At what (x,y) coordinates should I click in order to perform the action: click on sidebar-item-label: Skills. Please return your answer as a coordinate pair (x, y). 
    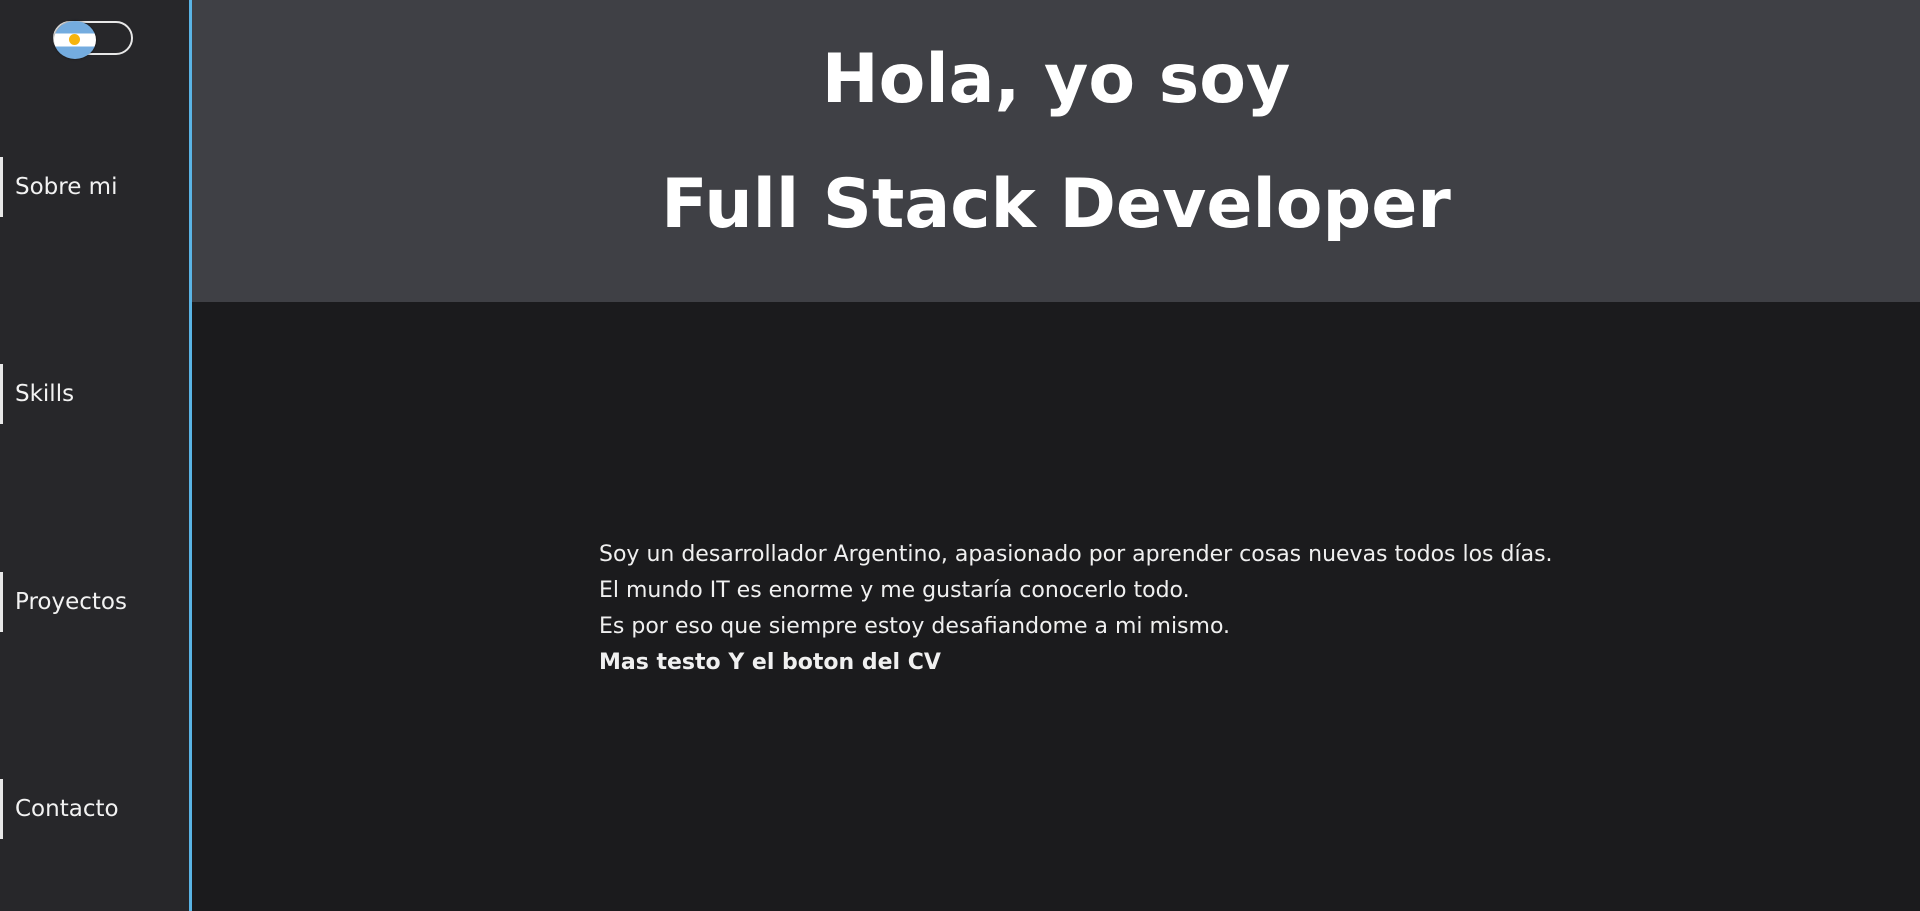
    Looking at the image, I should click on (45, 394).